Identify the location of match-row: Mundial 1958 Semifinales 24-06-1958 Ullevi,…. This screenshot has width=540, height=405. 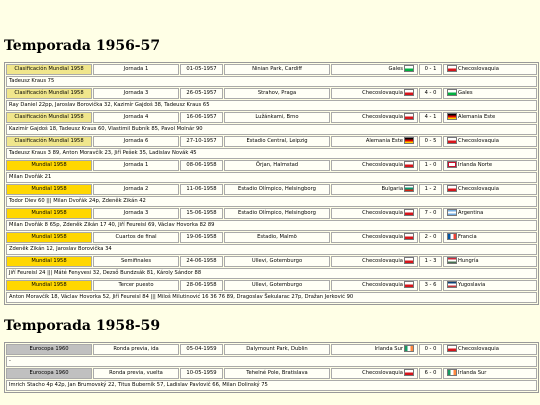
(271, 261).